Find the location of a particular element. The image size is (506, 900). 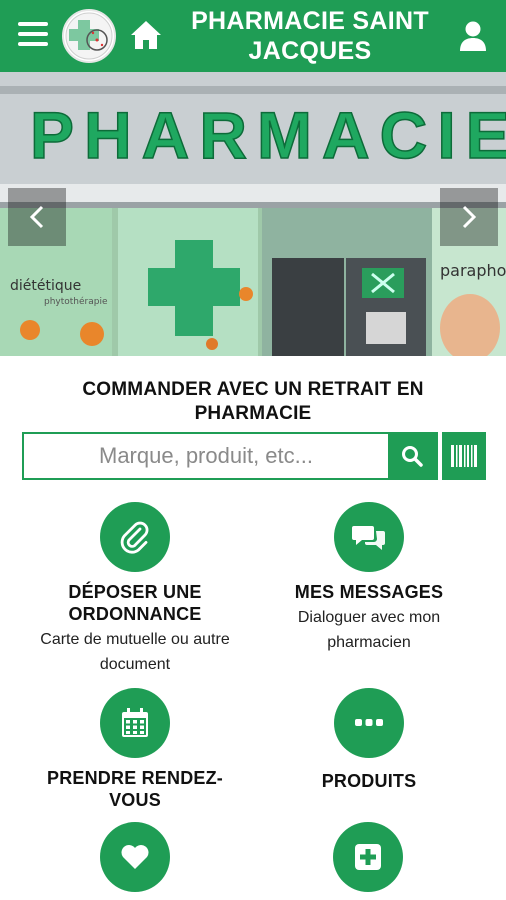

products-circle is located at coordinates (369, 723).